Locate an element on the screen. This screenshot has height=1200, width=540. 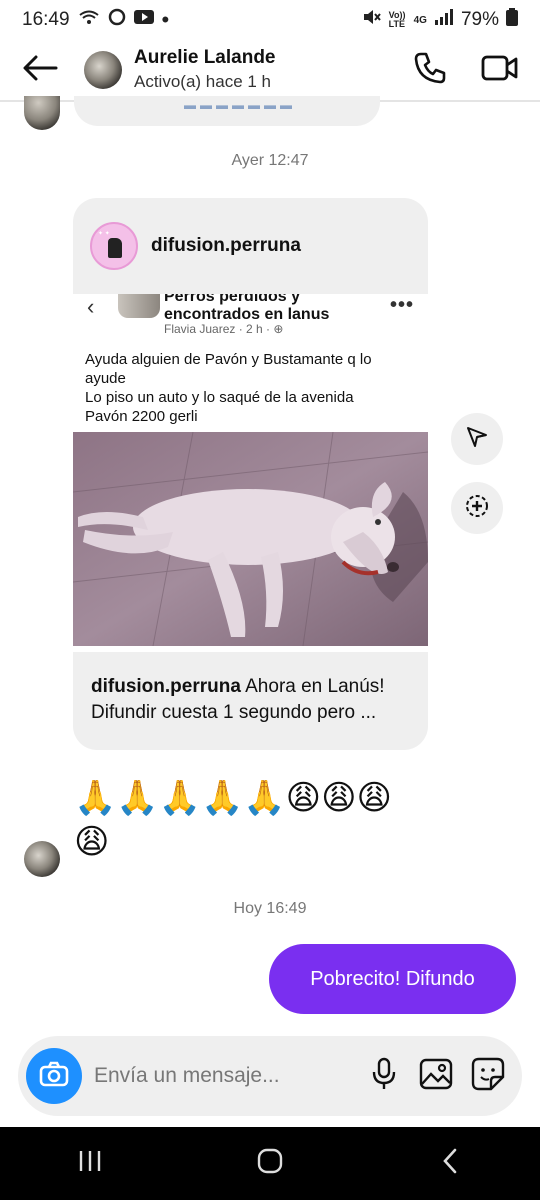
dog-photo is located at coordinates (250, 539).